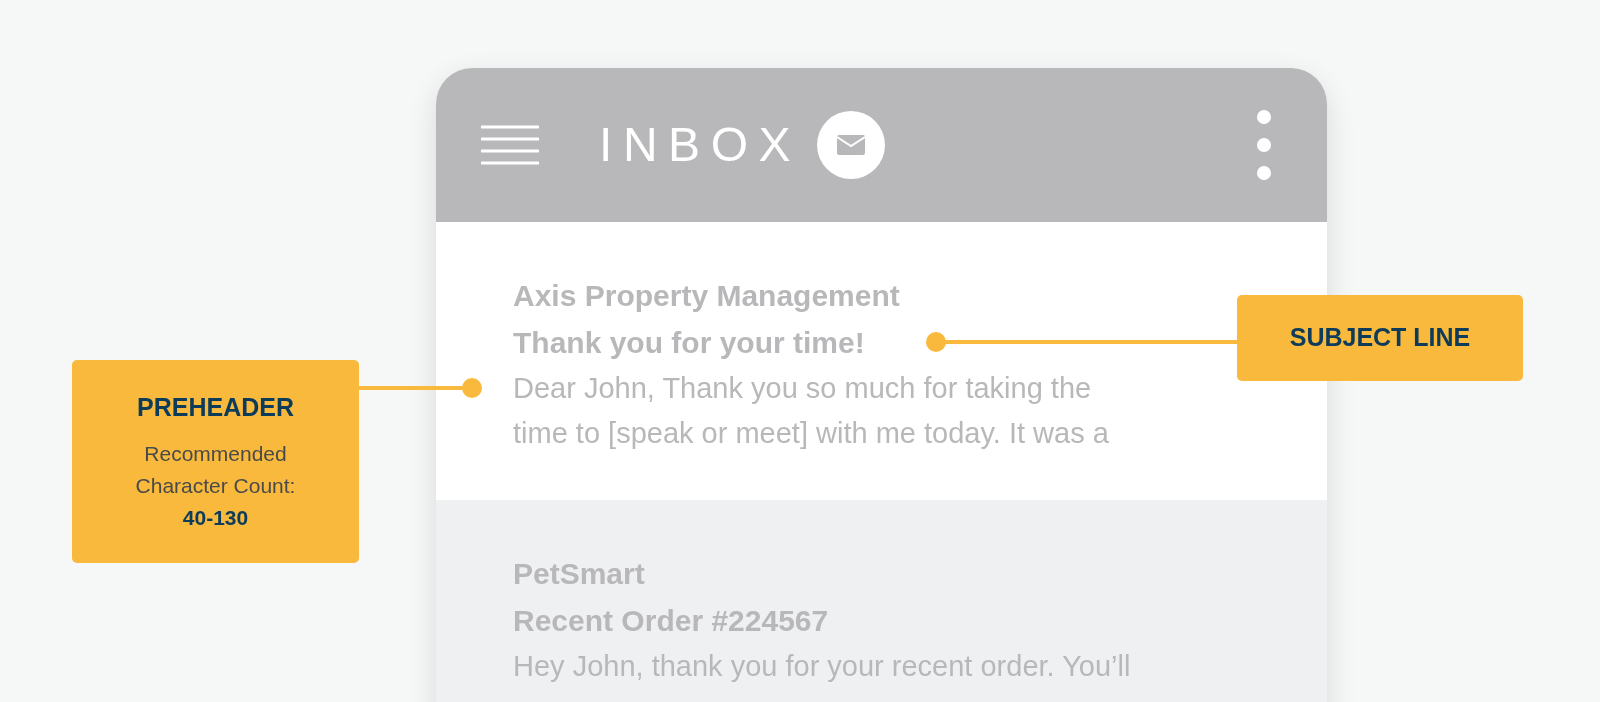 This screenshot has width=1600, height=702. Describe the element at coordinates (706, 296) in the screenshot. I see `sender-name: Axis Property Management` at that location.